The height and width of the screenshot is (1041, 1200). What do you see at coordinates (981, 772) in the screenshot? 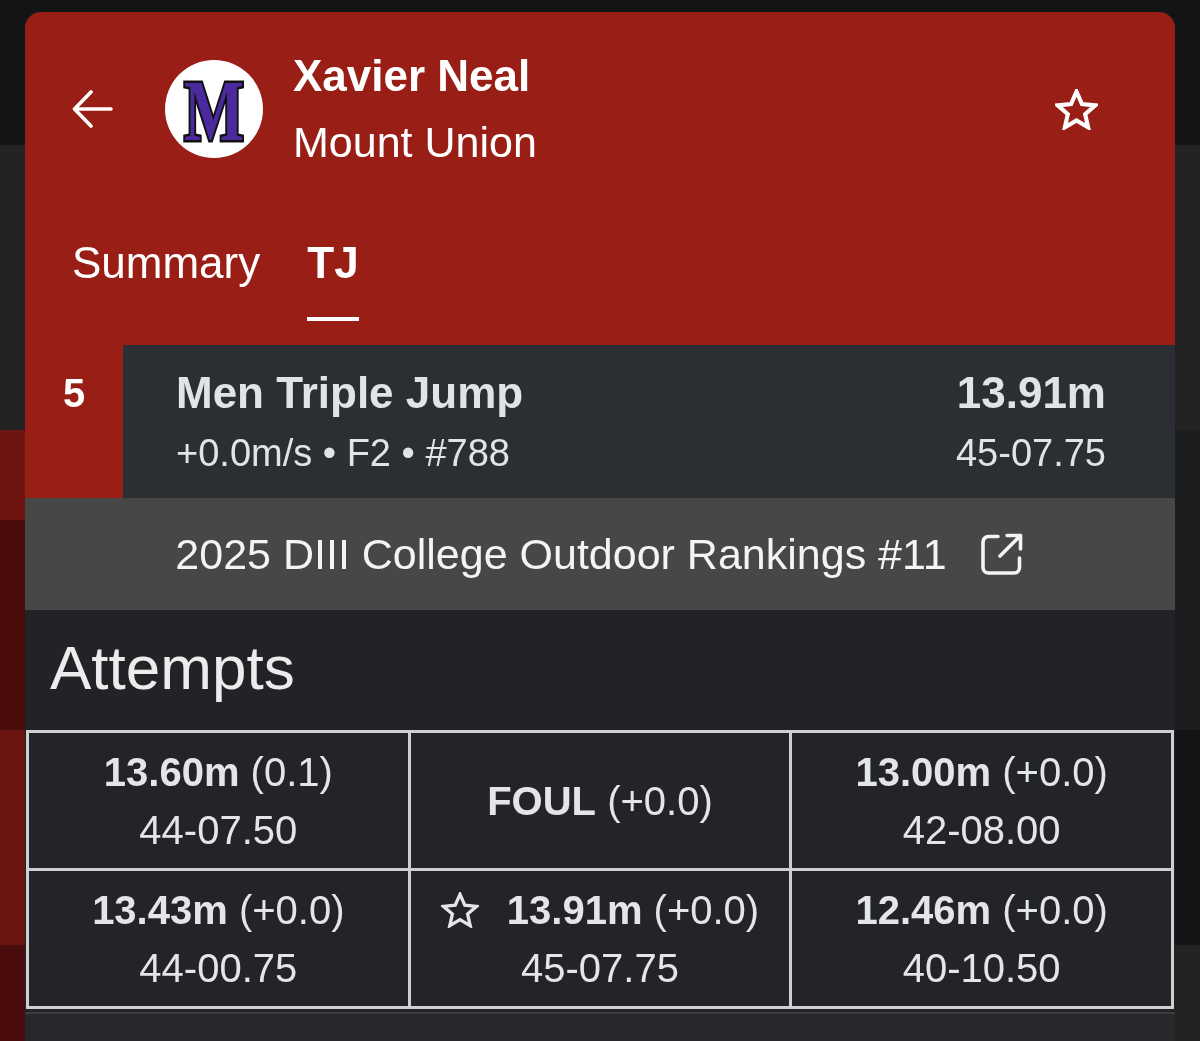
I see `attempt-mark: 13.00m (+0.0)` at bounding box center [981, 772].